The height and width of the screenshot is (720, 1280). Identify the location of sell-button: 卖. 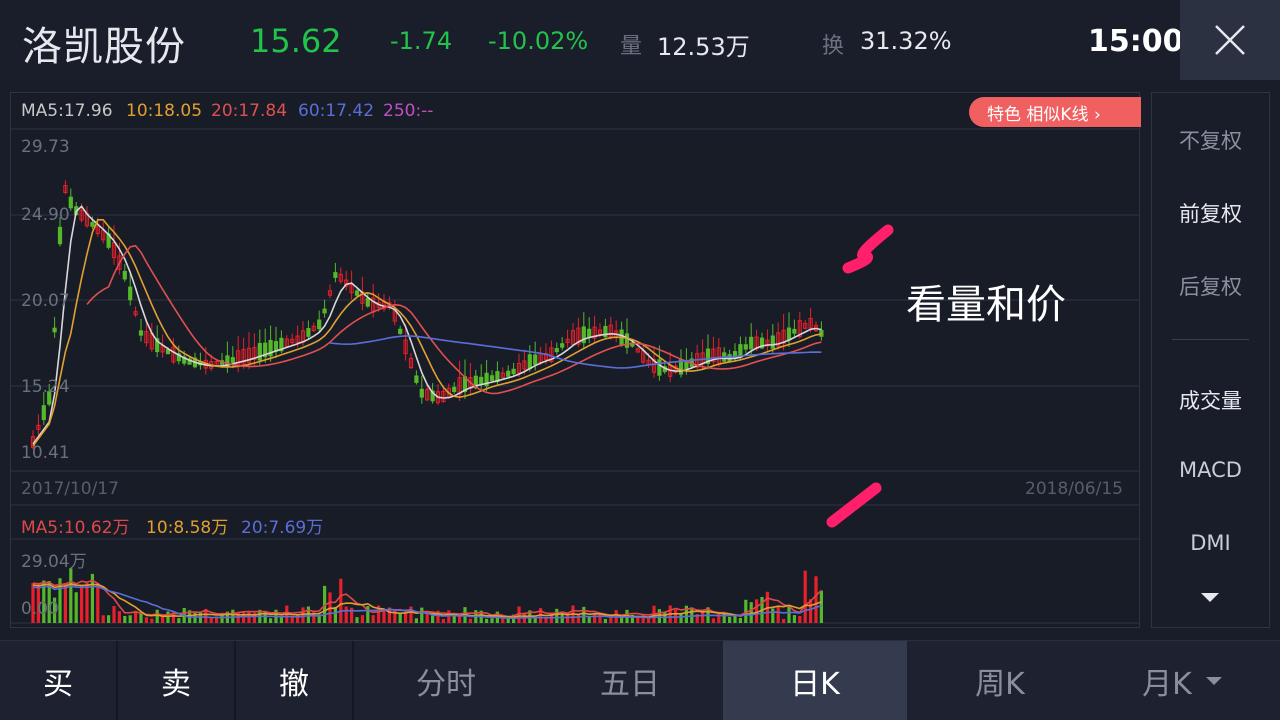
(176, 680).